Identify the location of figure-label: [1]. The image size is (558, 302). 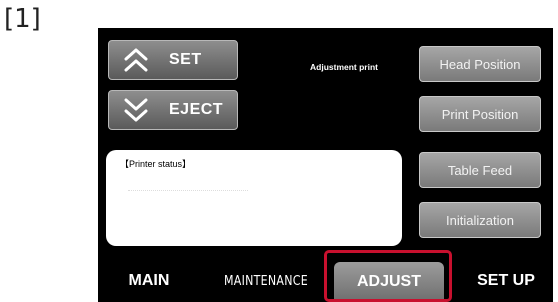
(22, 19).